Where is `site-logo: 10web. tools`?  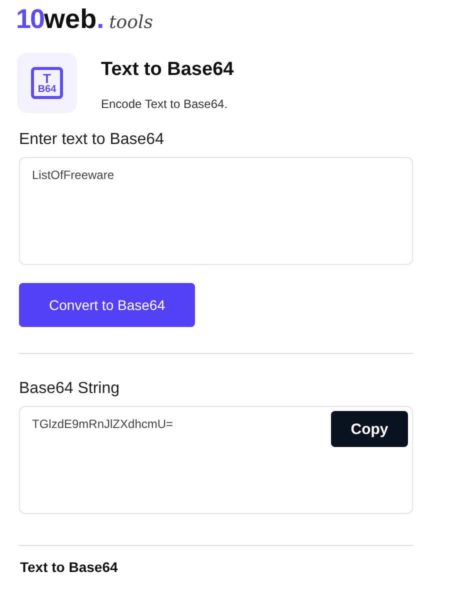 site-logo: 10web. tools is located at coordinates (84, 19).